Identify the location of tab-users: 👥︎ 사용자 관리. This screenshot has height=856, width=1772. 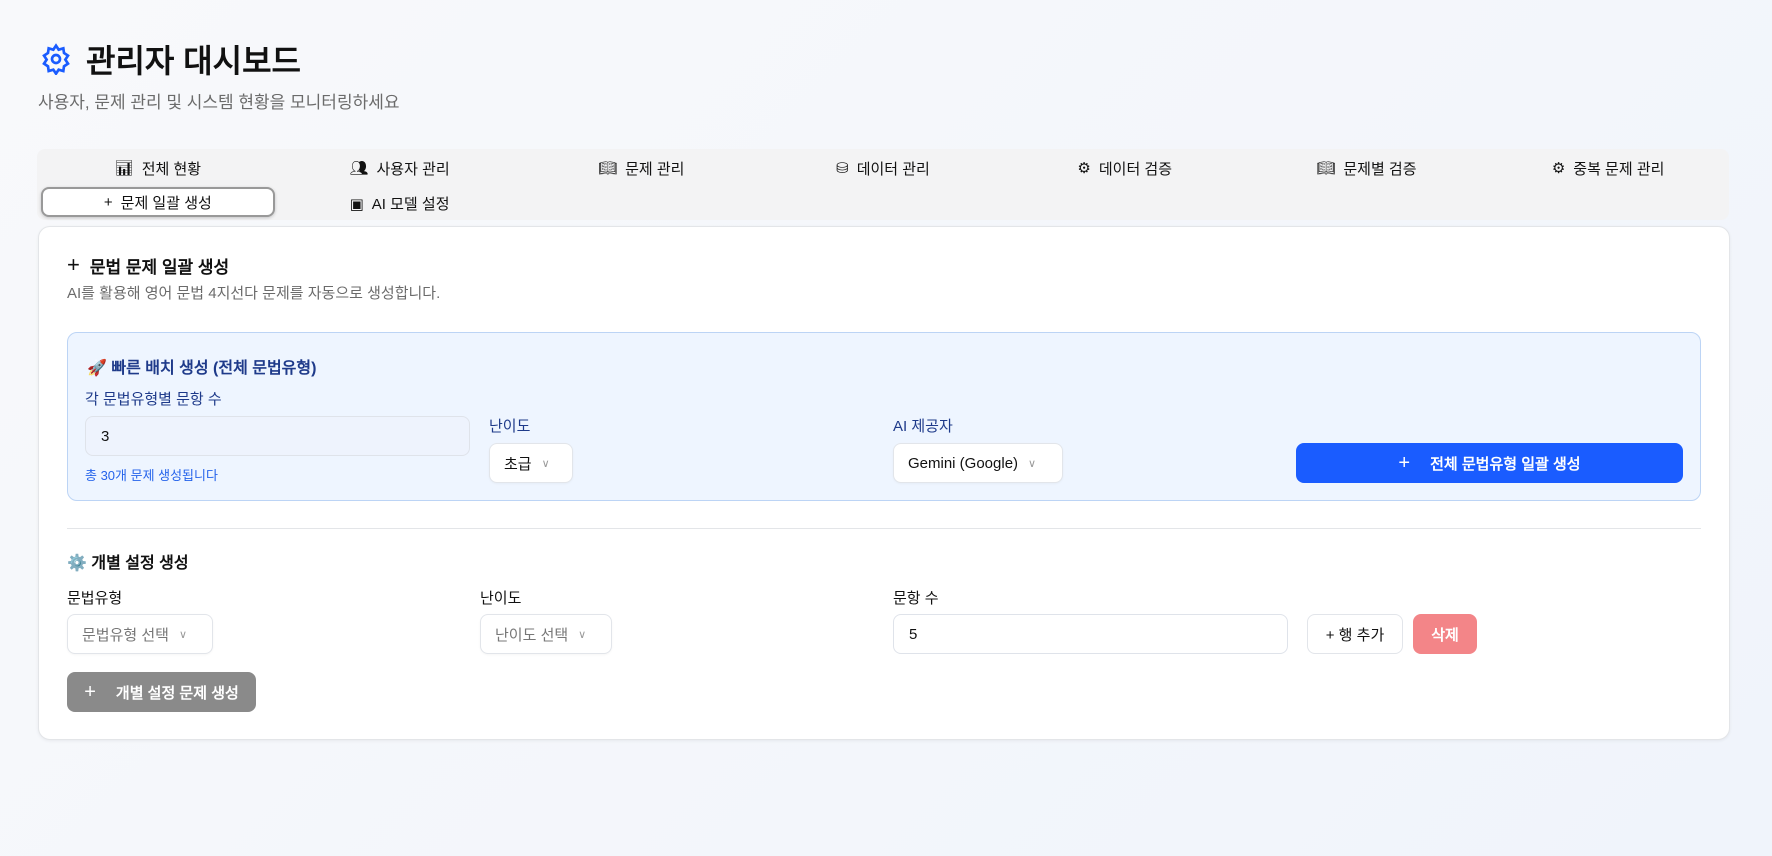
(400, 168).